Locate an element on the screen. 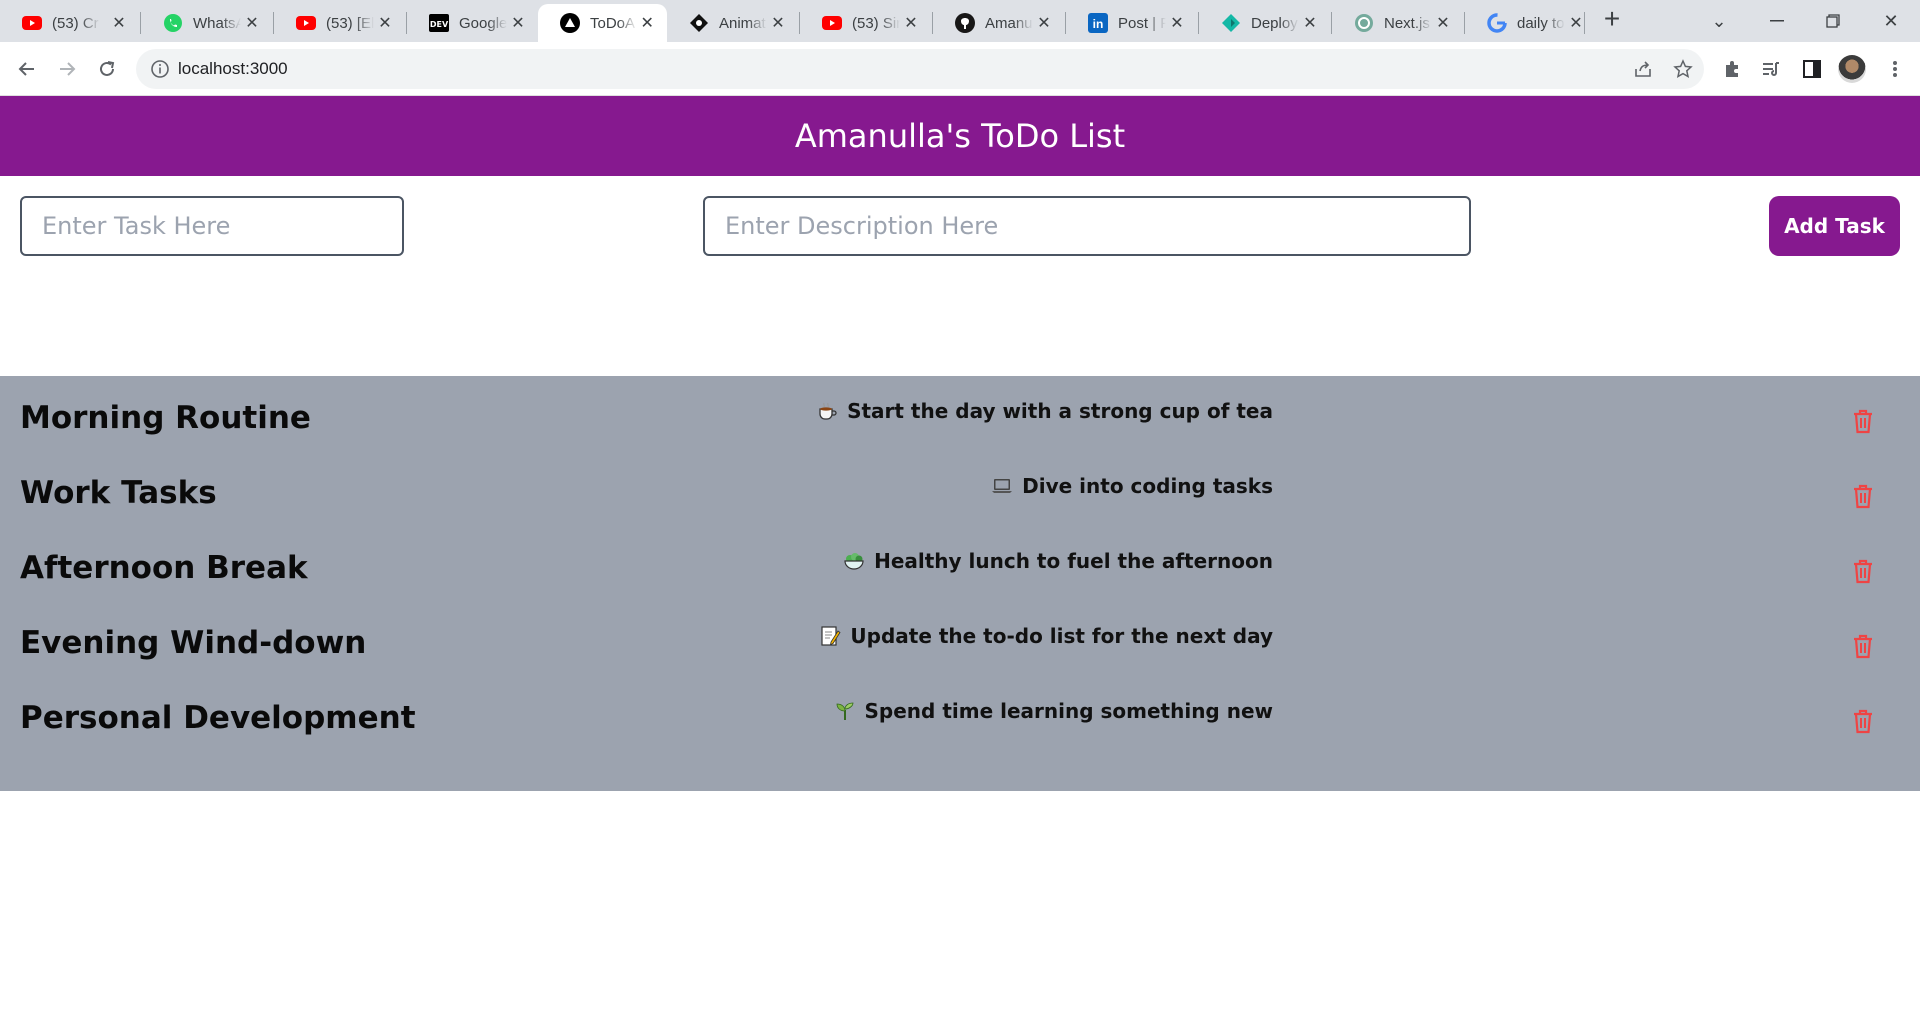 The width and height of the screenshot is (1920, 1030). task-description-text: Spend time learning something new is located at coordinates (1068, 711).